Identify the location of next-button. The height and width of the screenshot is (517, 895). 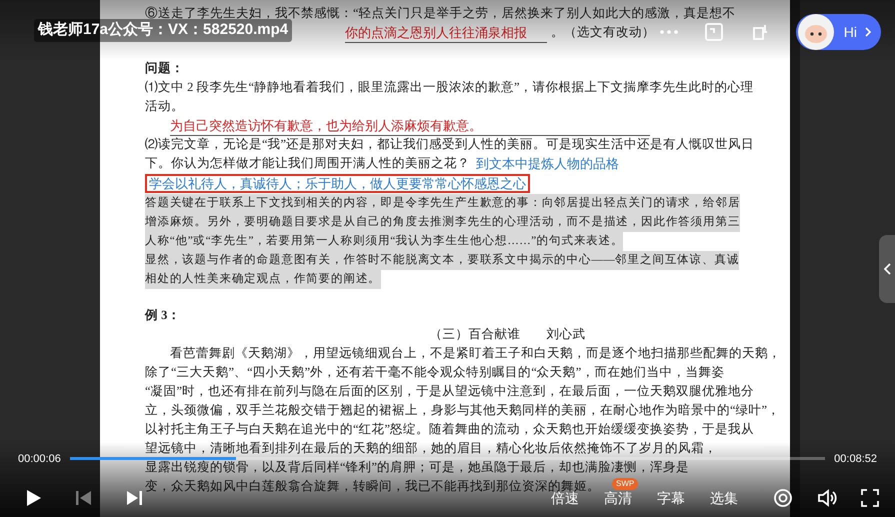
(134, 498).